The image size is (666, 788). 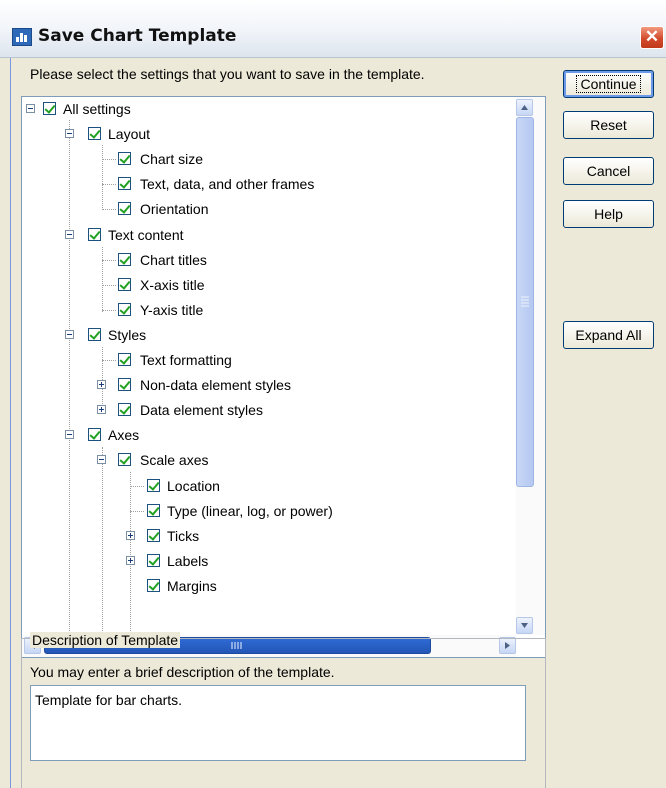 I want to click on description-textarea: Template for bar charts., so click(x=278, y=723).